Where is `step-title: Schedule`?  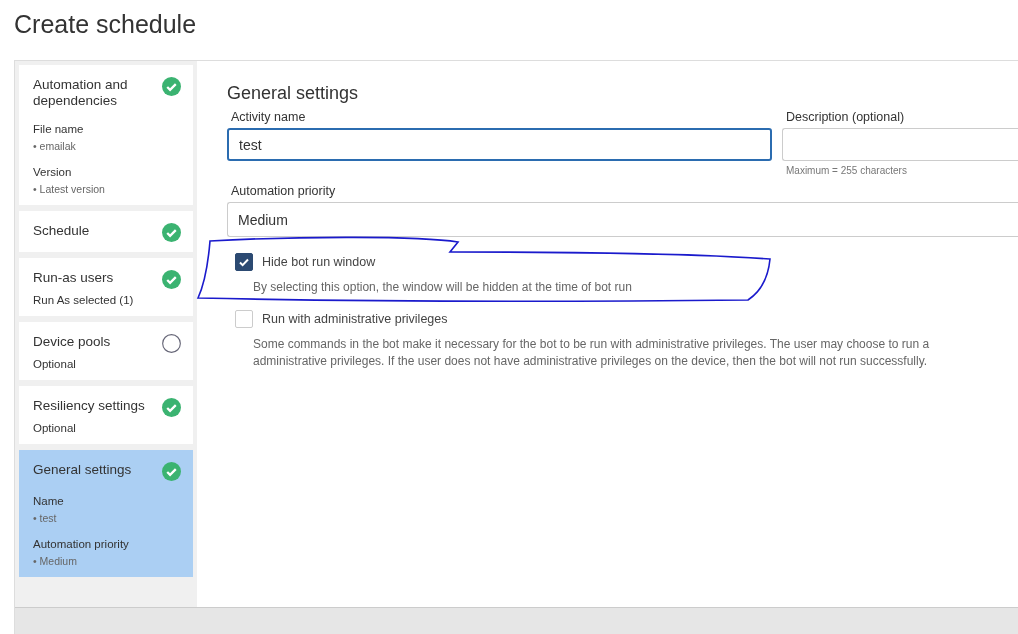
step-title: Schedule is located at coordinates (62, 231).